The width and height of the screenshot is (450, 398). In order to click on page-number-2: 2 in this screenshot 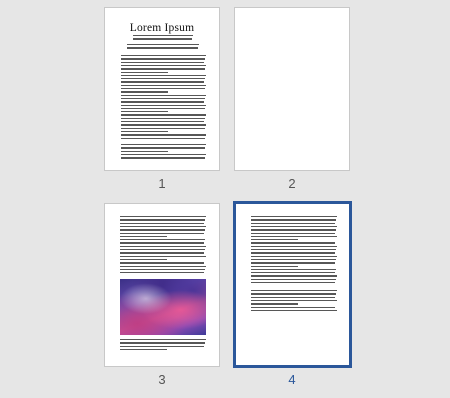, I will do `click(292, 183)`.